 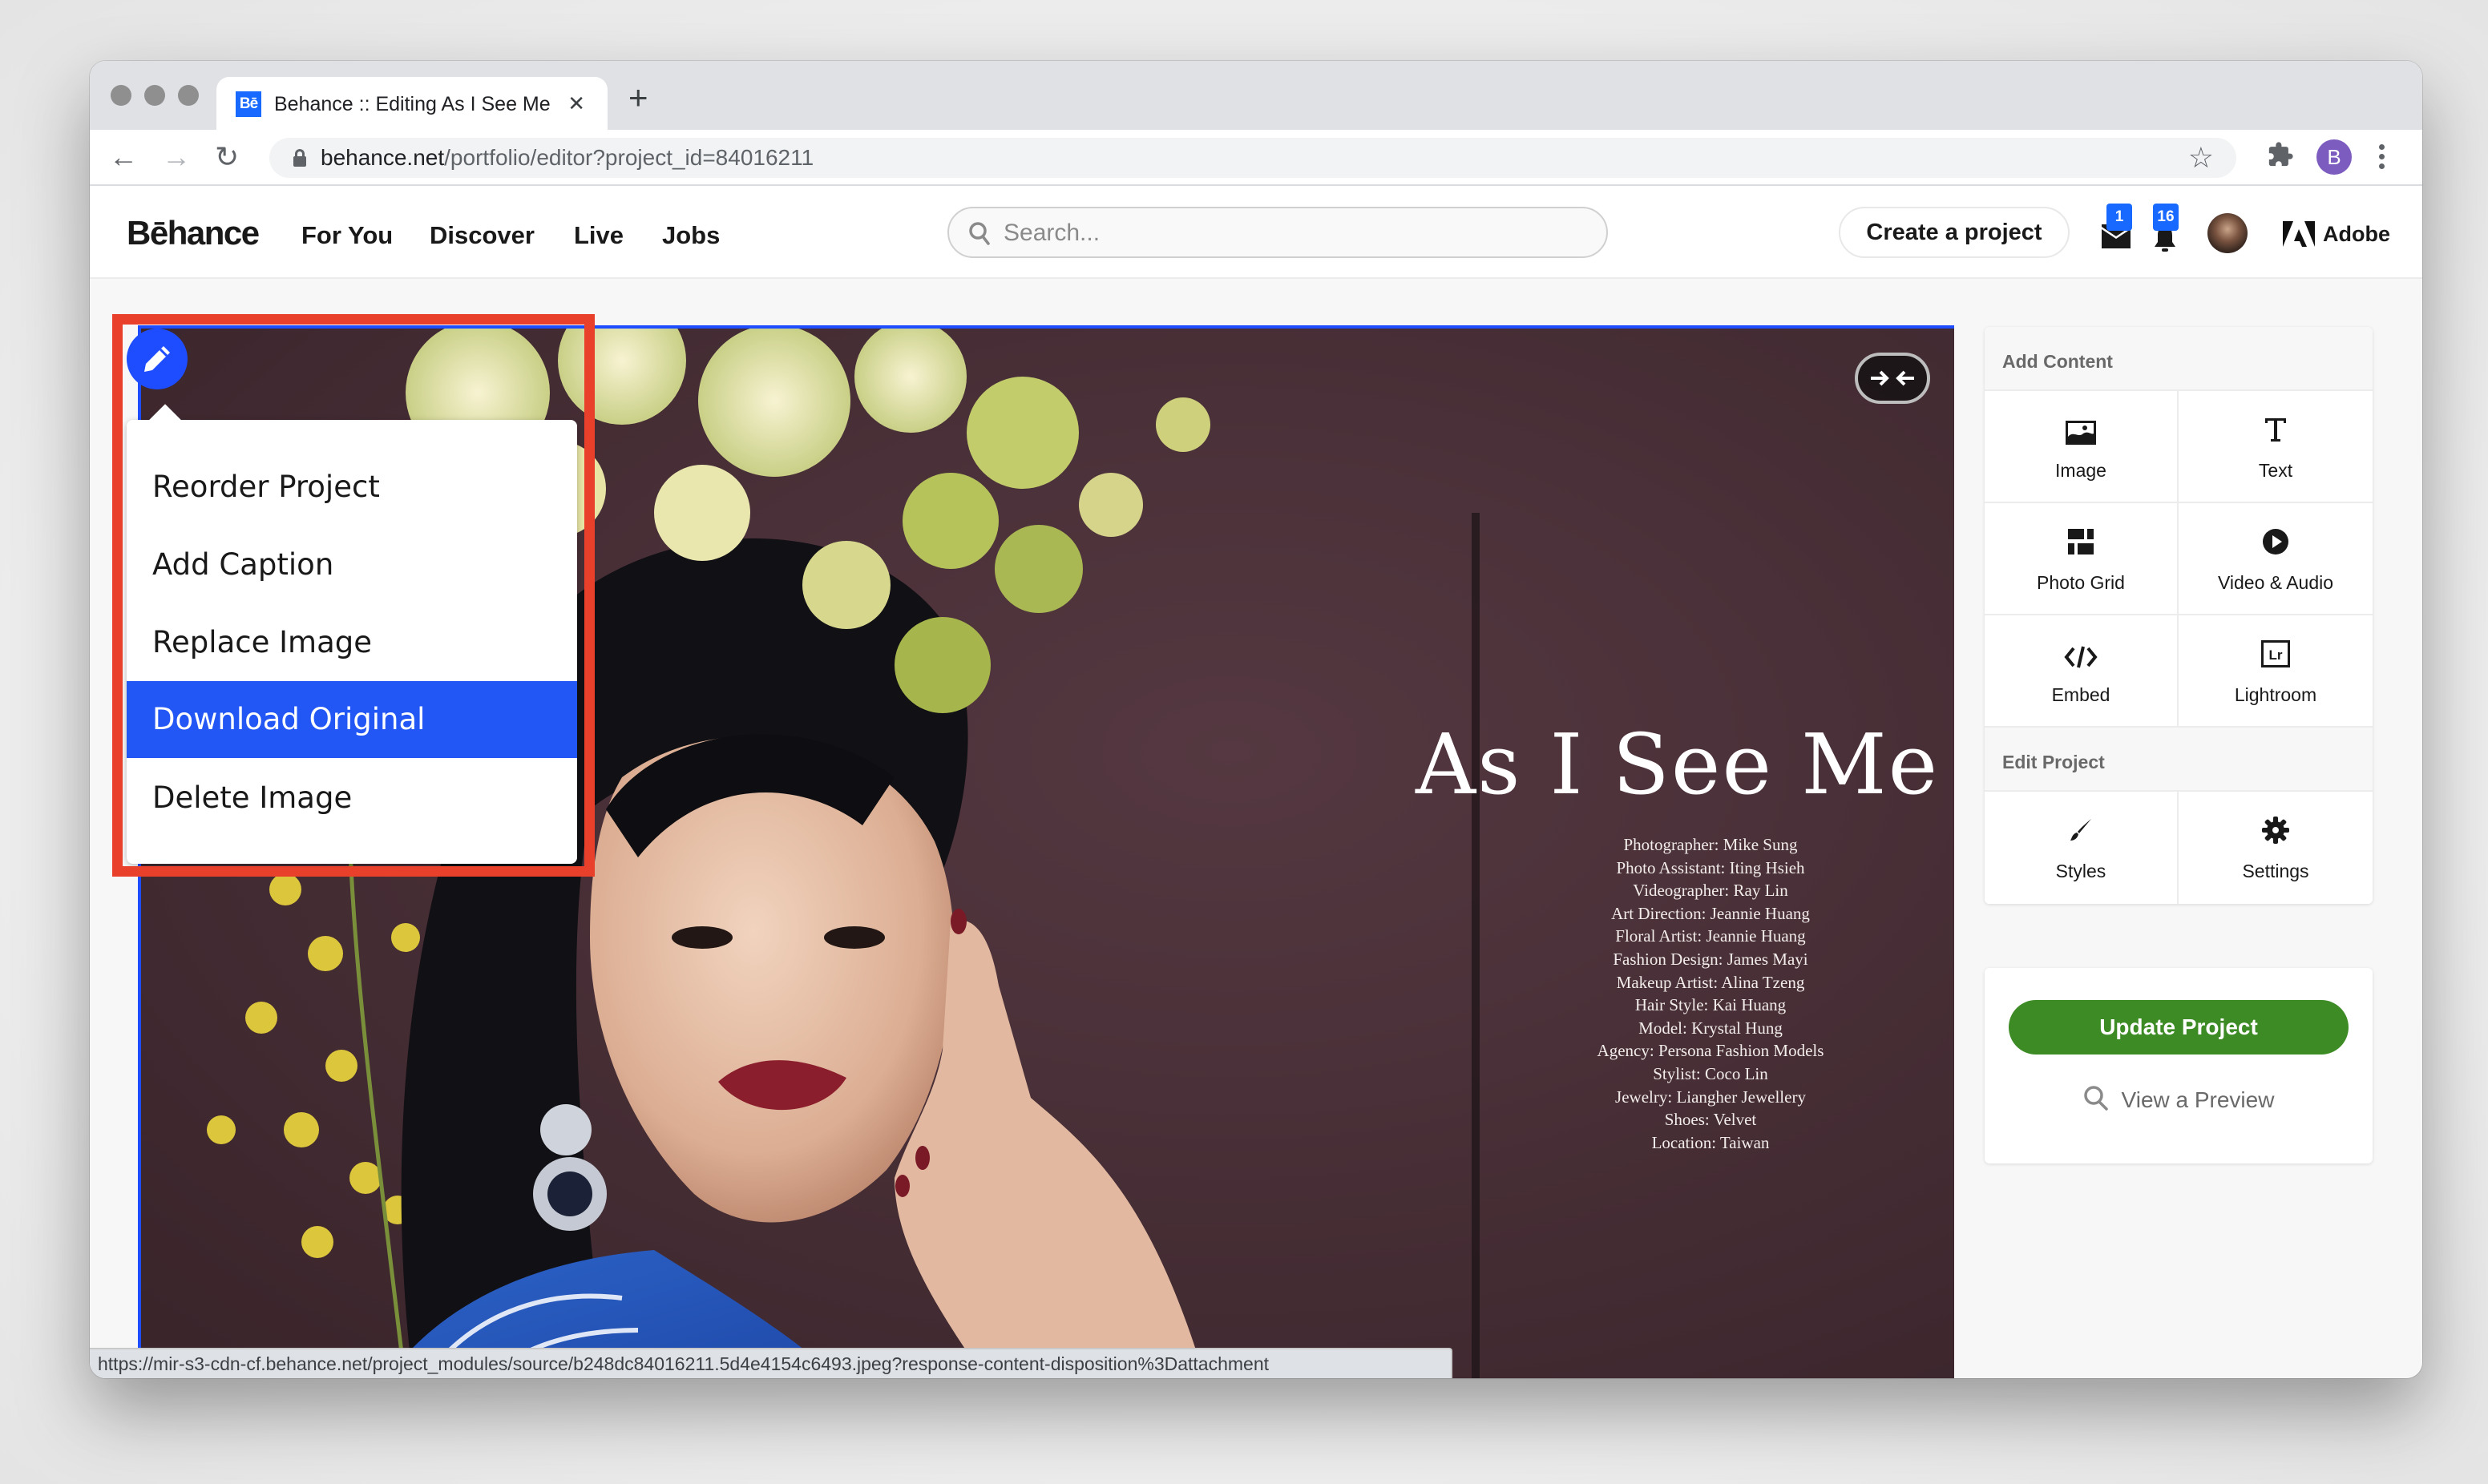 I want to click on credit-line: Photo Assistant: Iting Hsieh, so click(x=1710, y=867).